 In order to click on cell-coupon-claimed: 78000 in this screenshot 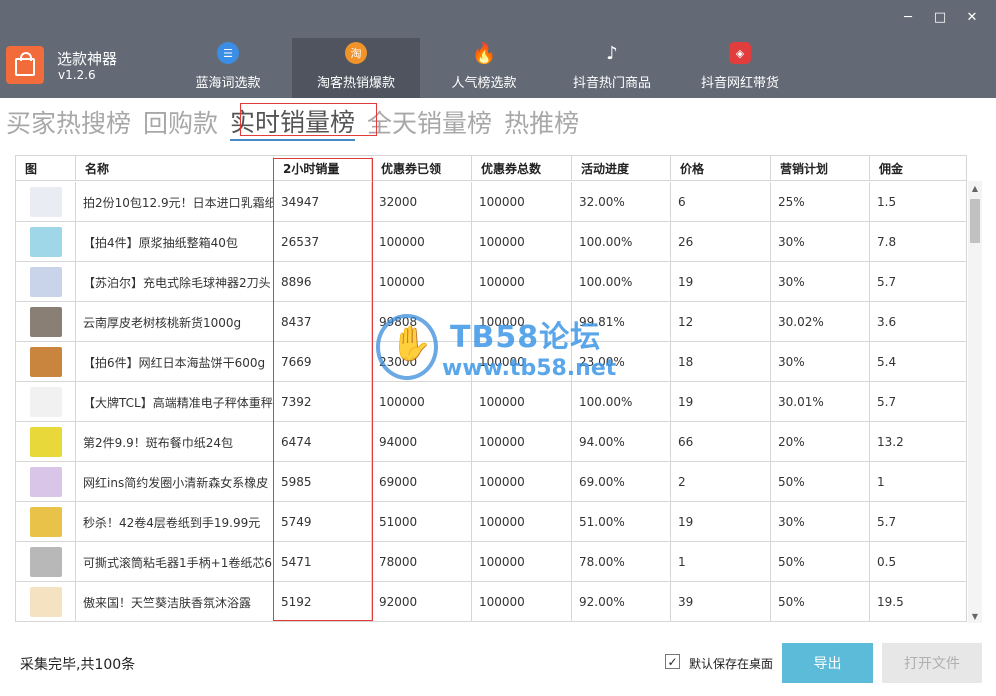, I will do `click(422, 562)`.